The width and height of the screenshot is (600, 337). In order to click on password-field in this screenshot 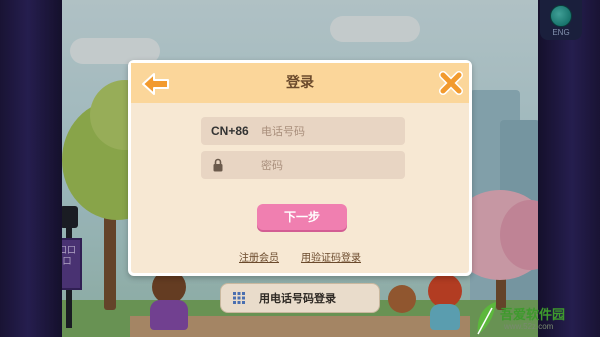, I will do `click(303, 165)`.